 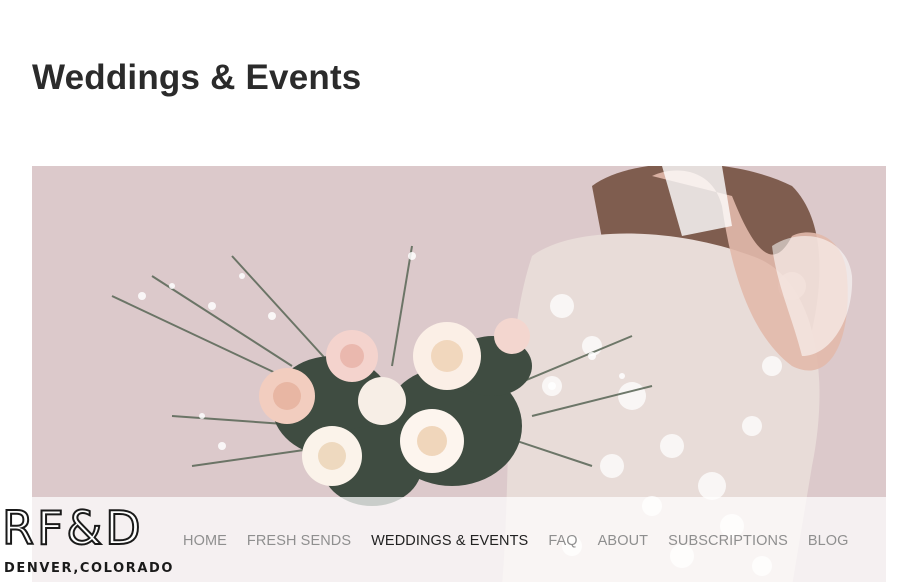 I want to click on brand-logo: RF&D DENVER,COLORADO, so click(x=86, y=539).